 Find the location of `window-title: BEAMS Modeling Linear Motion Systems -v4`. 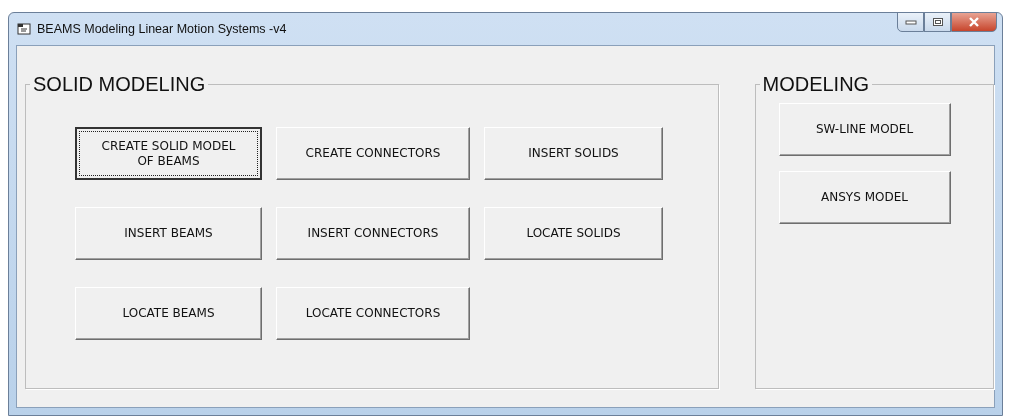

window-title: BEAMS Modeling Linear Motion Systems -v4 is located at coordinates (162, 29).